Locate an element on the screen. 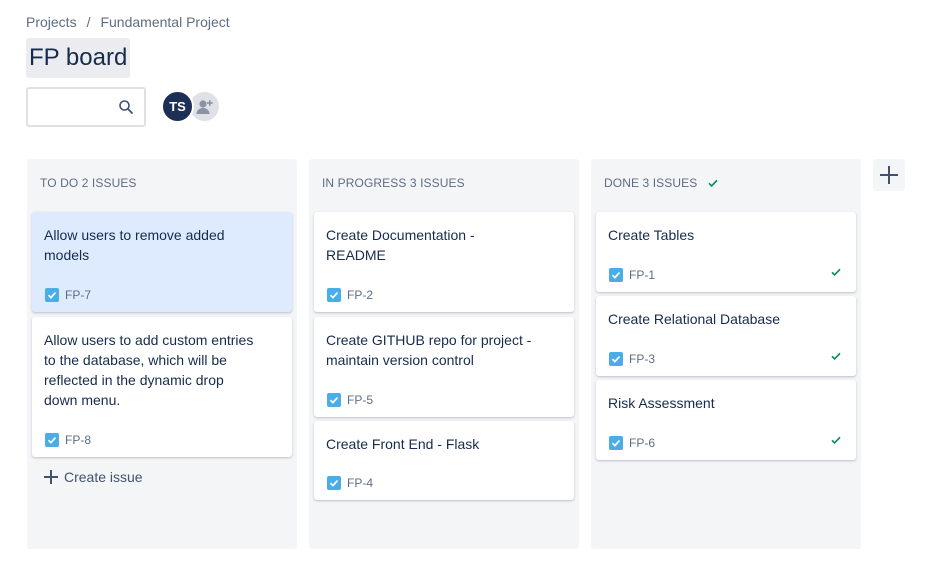  create-issue-button: Create issue is located at coordinates (93, 477).